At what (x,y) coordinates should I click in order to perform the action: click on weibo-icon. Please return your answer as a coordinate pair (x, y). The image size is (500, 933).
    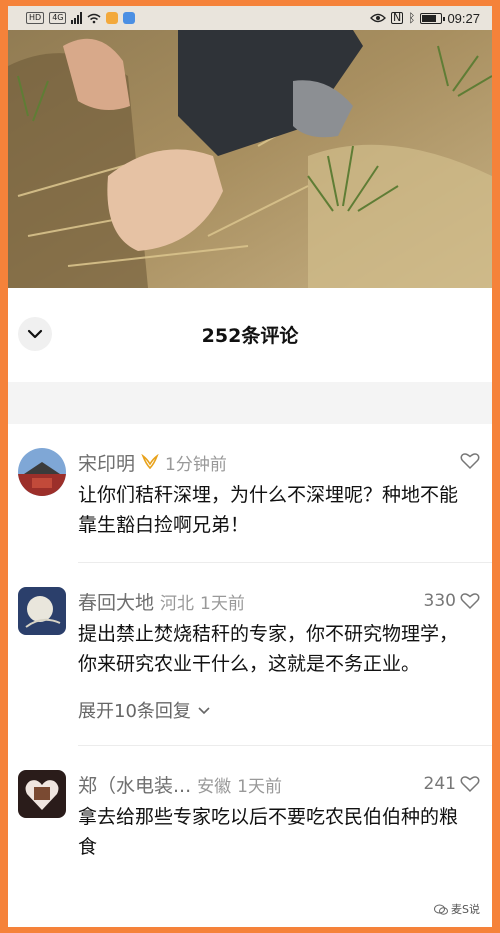
    Looking at the image, I should click on (112, 18).